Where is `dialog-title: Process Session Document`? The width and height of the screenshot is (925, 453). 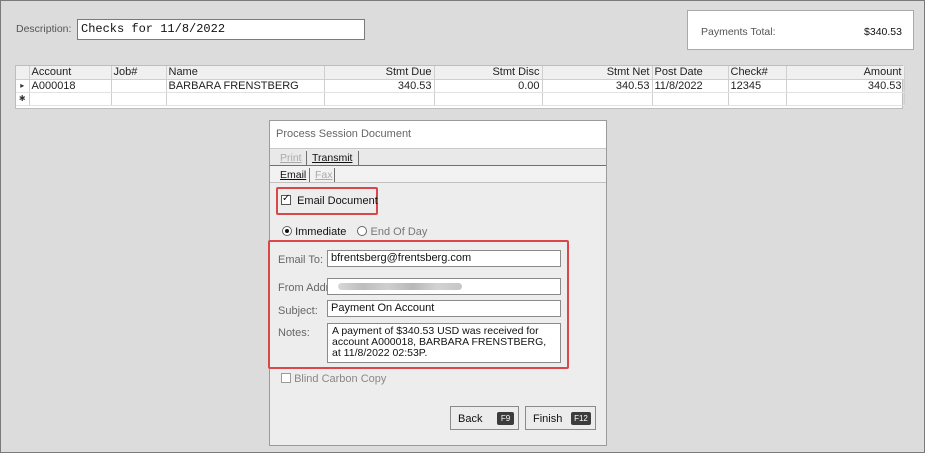
dialog-title: Process Session Document is located at coordinates (438, 135).